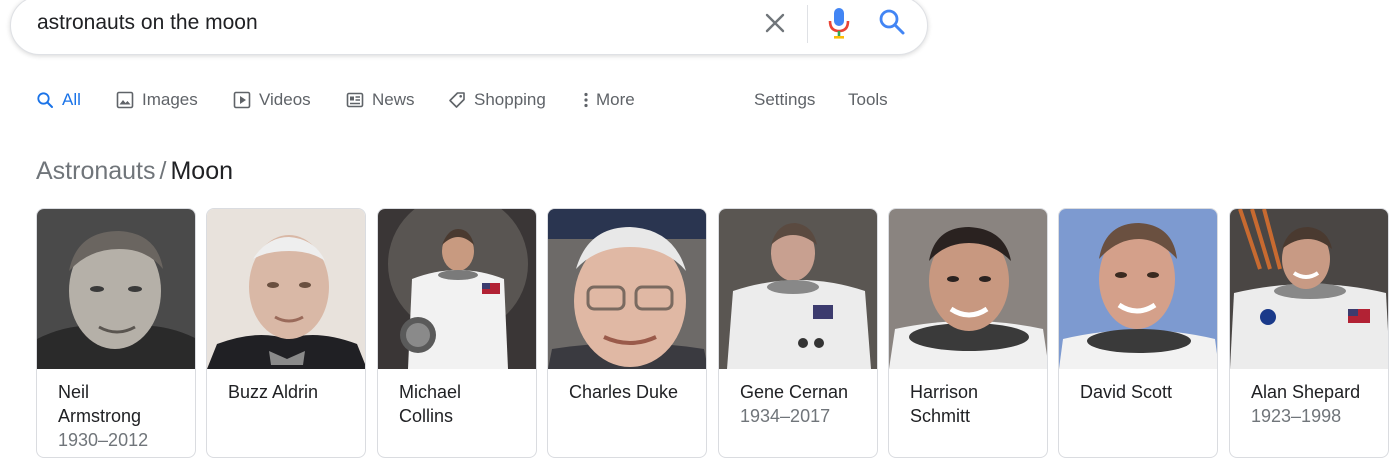 The image size is (1400, 464). I want to click on close-icon, so click(775, 23).